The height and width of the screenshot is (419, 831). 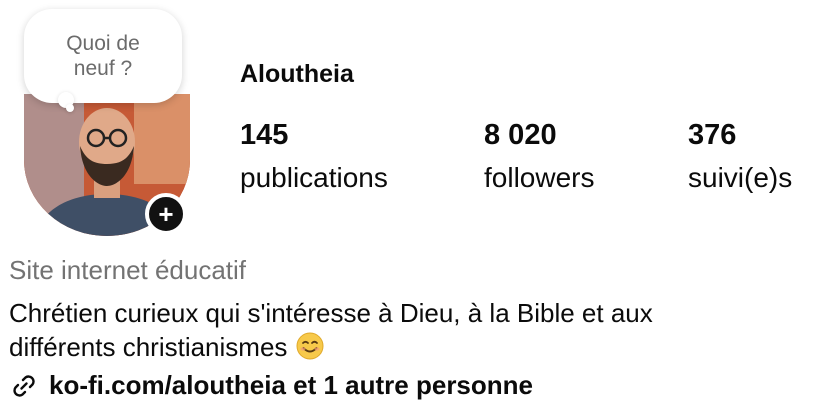 What do you see at coordinates (314, 156) in the screenshot?
I see `stat-posts: 145 publications` at bounding box center [314, 156].